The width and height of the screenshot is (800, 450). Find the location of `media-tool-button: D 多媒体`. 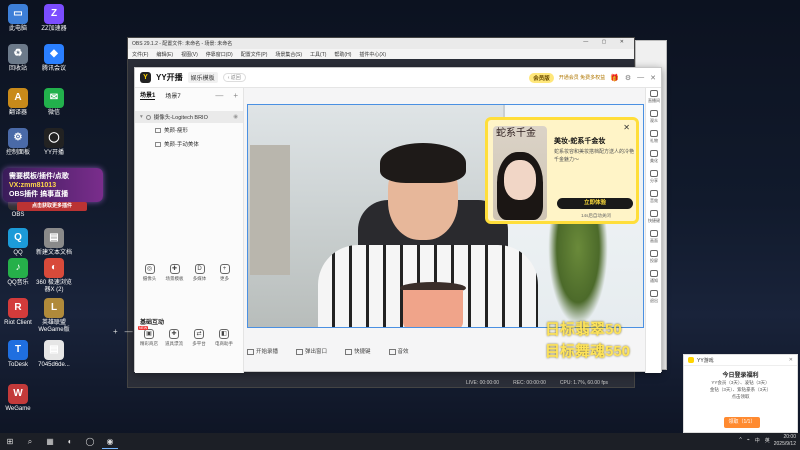

media-tool-button: D 多媒体 is located at coordinates (199, 273).